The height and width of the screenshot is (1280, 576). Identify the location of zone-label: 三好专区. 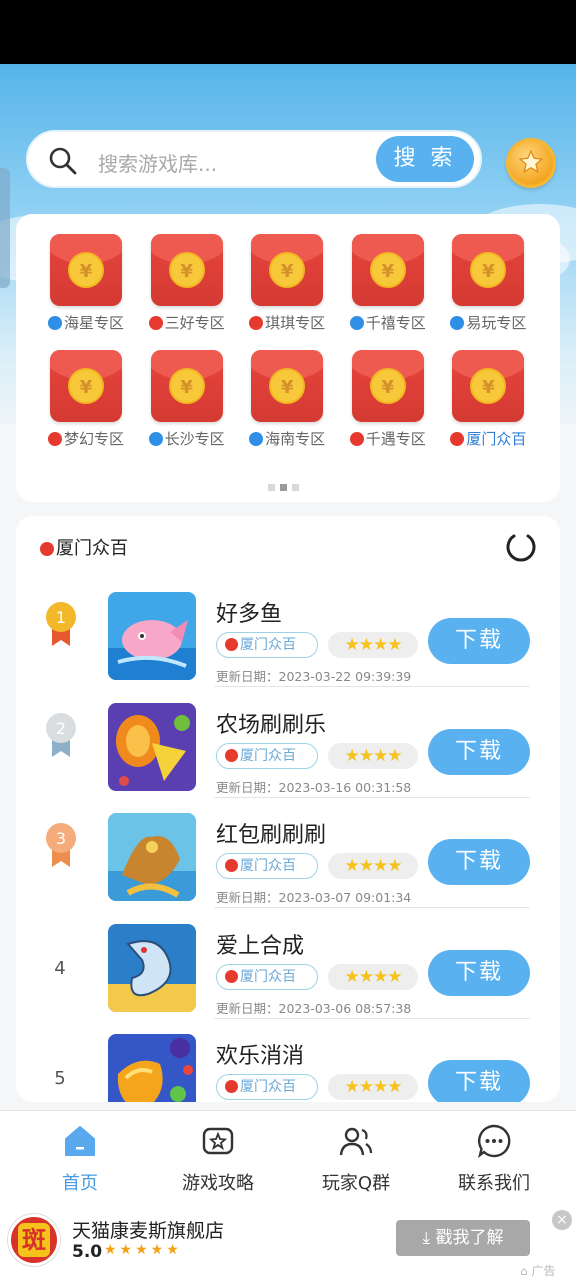
(187, 322).